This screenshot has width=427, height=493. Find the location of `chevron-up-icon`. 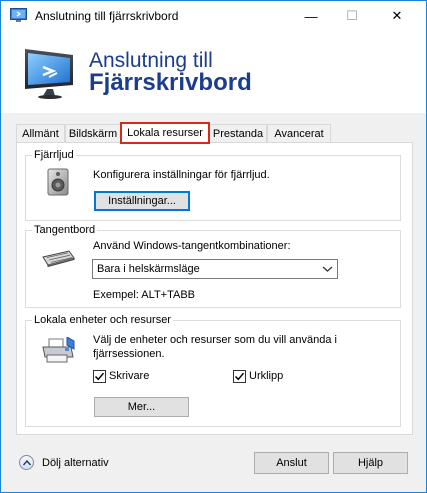

chevron-up-icon is located at coordinates (27, 462).